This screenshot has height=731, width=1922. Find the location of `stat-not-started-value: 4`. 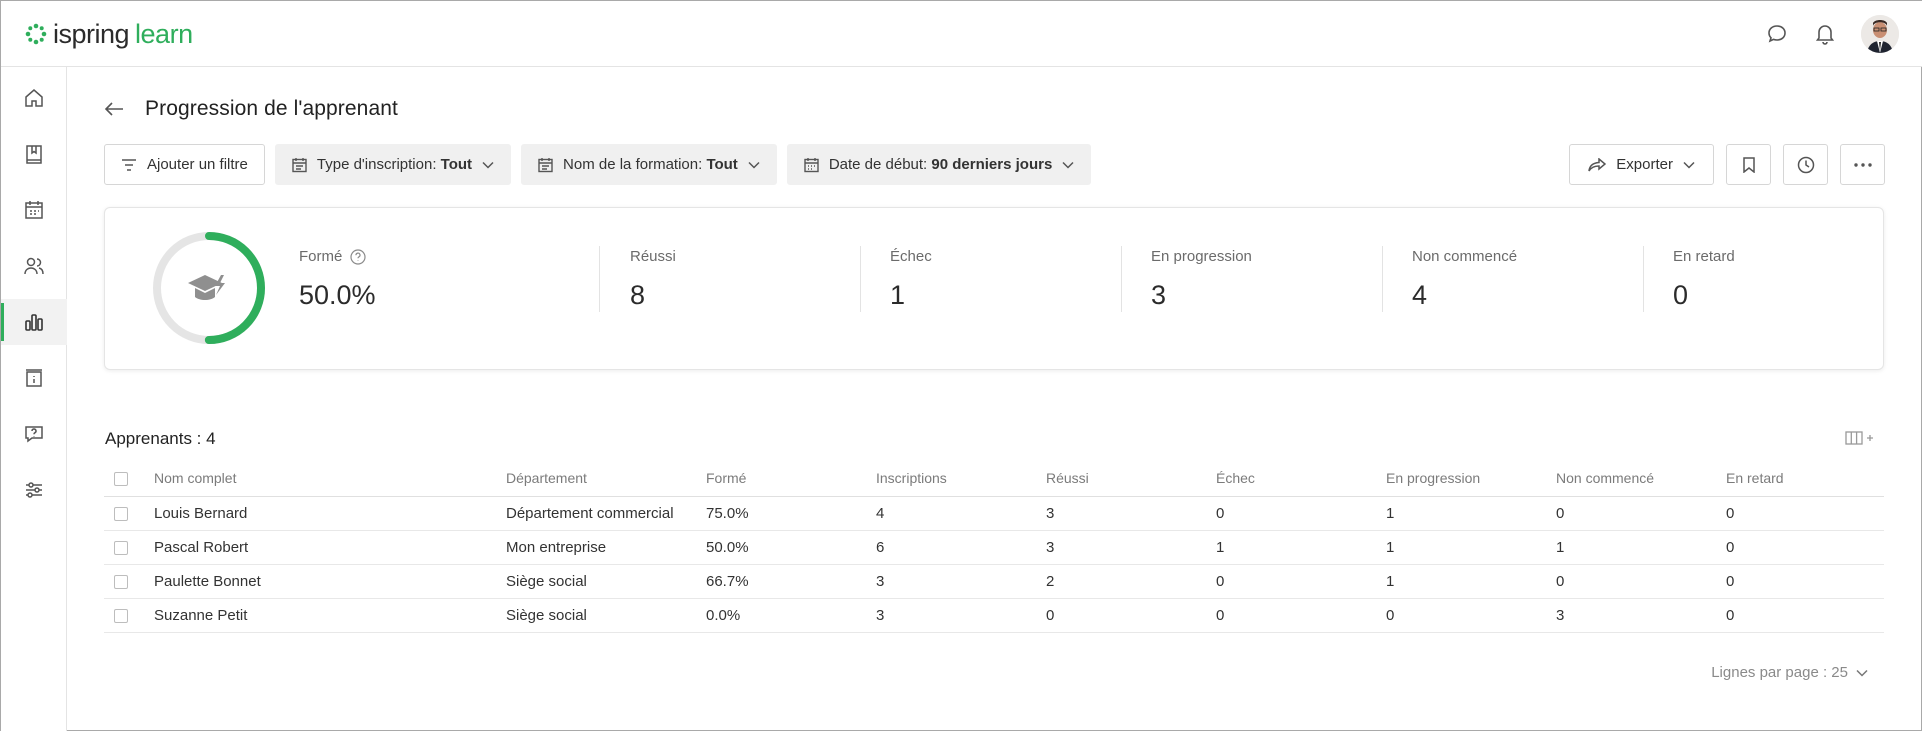

stat-not-started-value: 4 is located at coordinates (1420, 295).